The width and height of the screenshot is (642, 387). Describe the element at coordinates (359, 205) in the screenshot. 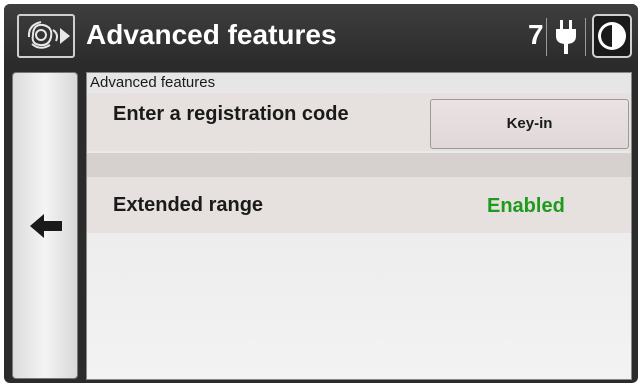

I see `extended-range-row: Extended range Enabled` at that location.